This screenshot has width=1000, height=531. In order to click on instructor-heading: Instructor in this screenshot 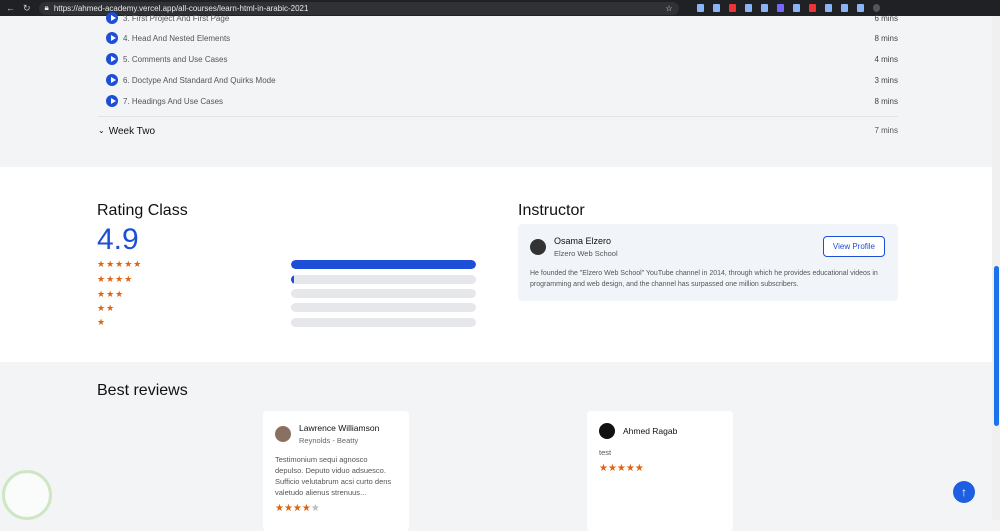, I will do `click(551, 210)`.